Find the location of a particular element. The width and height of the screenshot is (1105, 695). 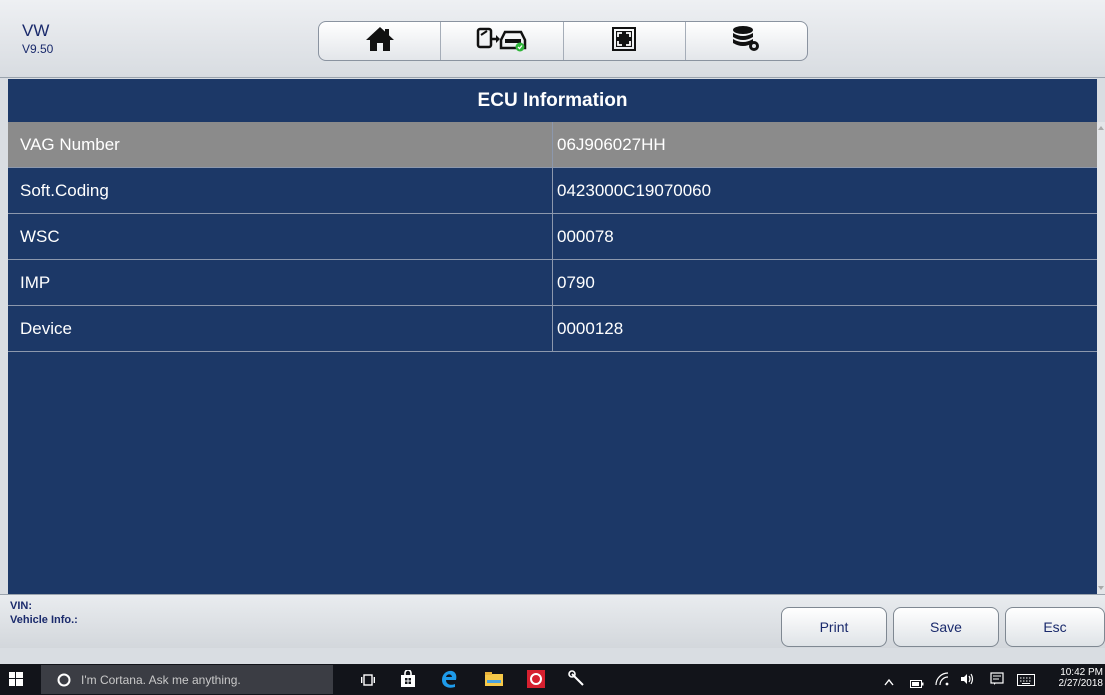

fullscreen-icon is located at coordinates (624, 41).